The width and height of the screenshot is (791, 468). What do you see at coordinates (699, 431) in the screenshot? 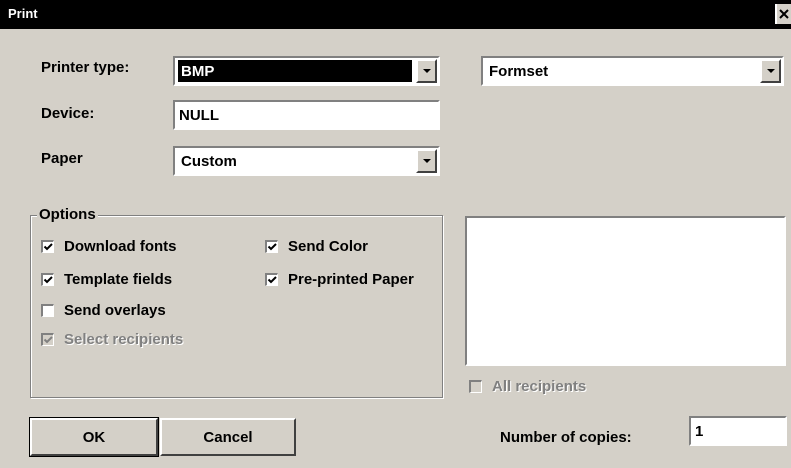
I see `copies-value: 1` at bounding box center [699, 431].